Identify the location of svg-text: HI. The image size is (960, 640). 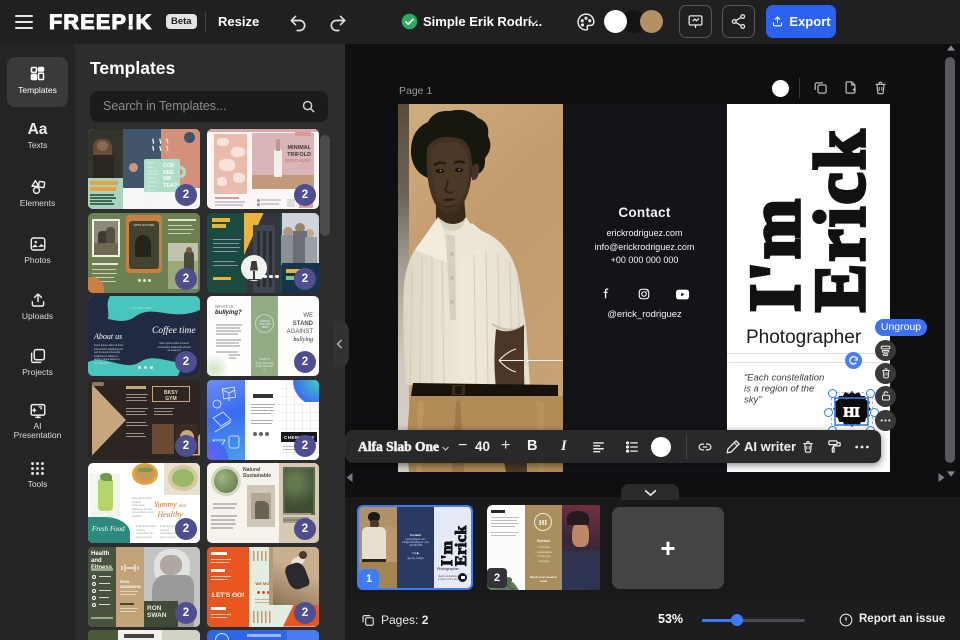
(851, 413).